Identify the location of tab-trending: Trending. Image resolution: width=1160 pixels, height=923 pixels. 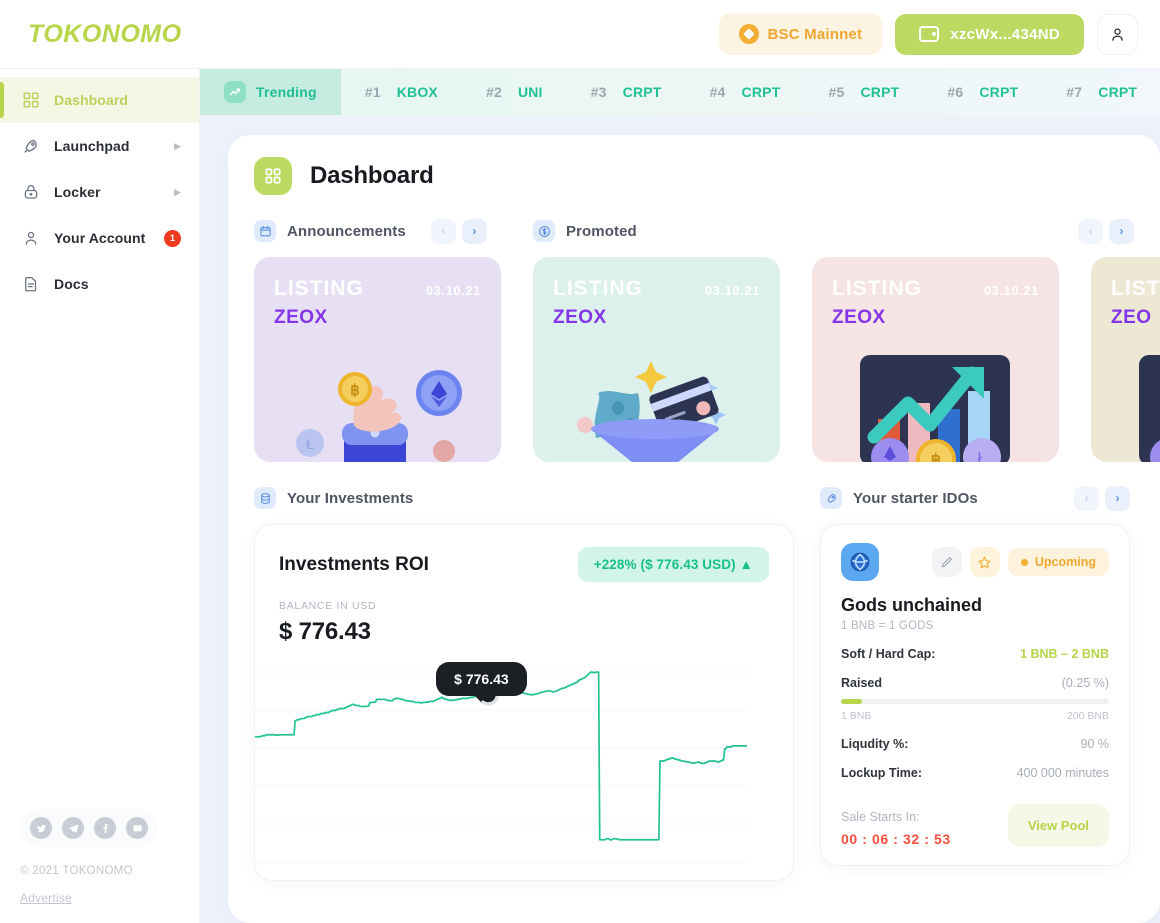
(270, 92).